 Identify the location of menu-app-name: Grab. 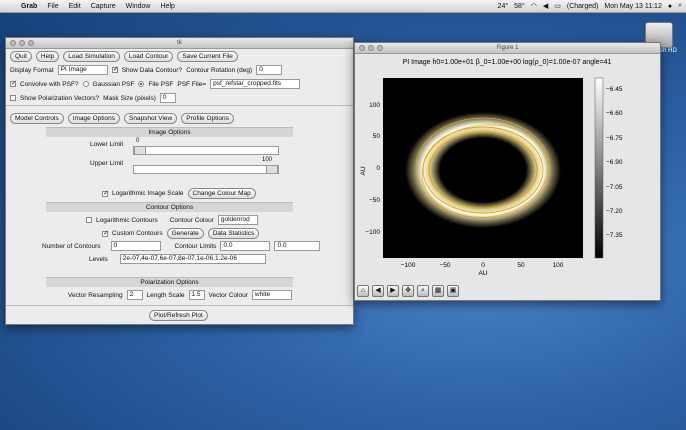
(29, 6).